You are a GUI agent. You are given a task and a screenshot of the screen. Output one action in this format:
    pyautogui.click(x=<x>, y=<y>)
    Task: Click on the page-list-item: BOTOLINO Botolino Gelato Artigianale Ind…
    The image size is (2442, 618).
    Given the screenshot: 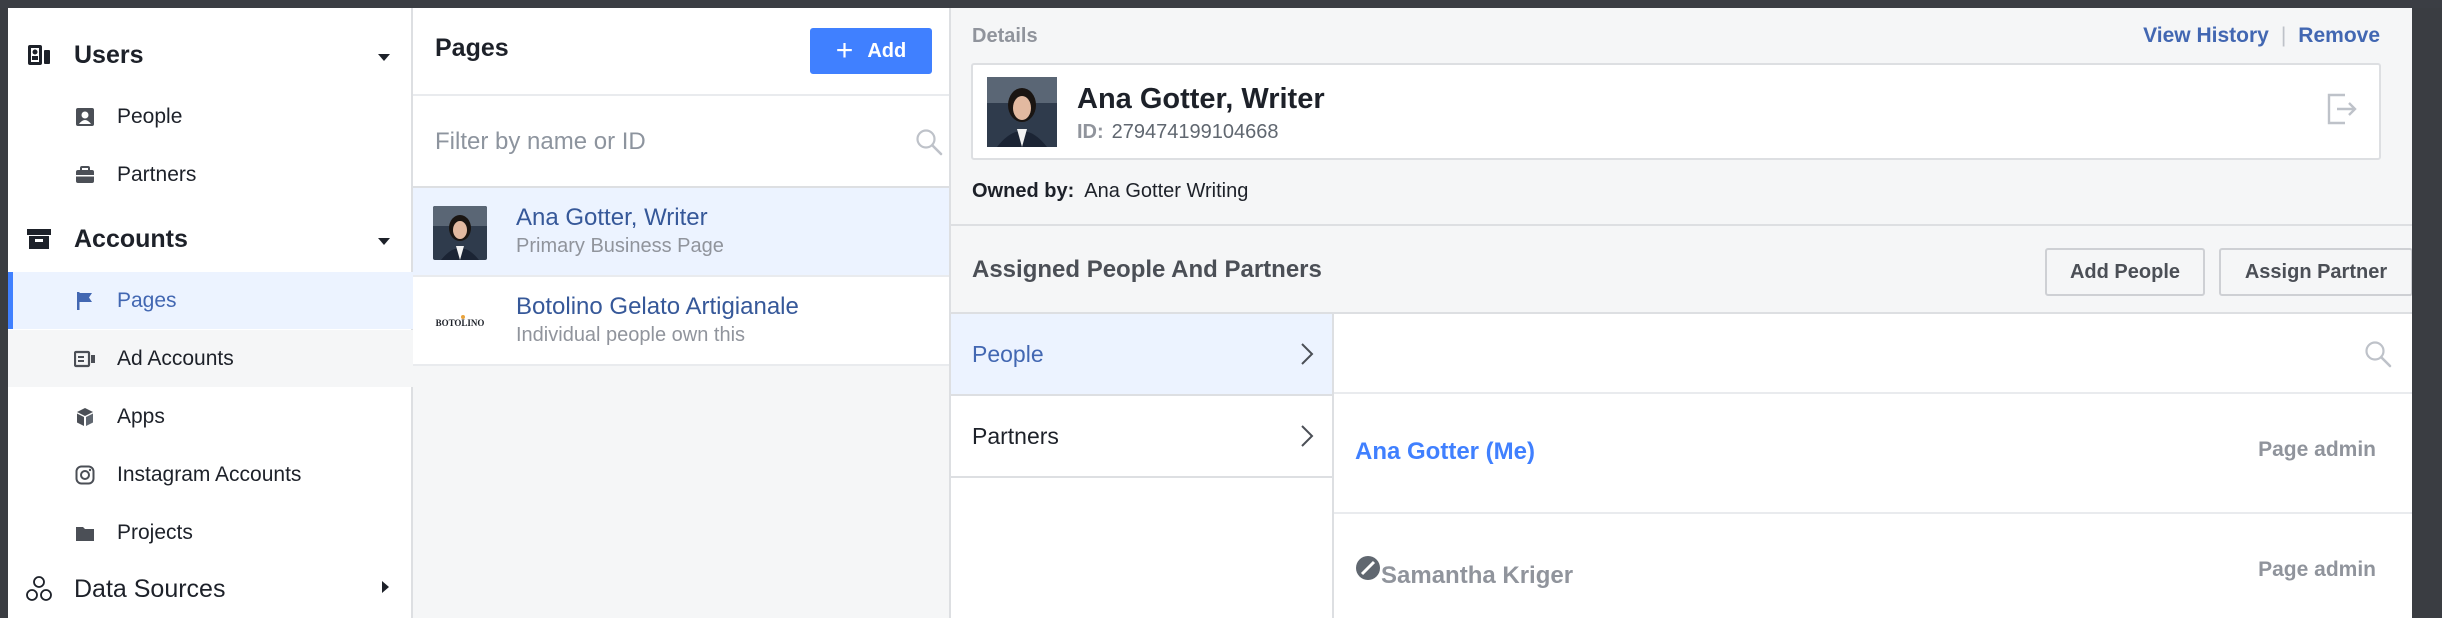 What is the action you would take?
    pyautogui.click(x=681, y=321)
    